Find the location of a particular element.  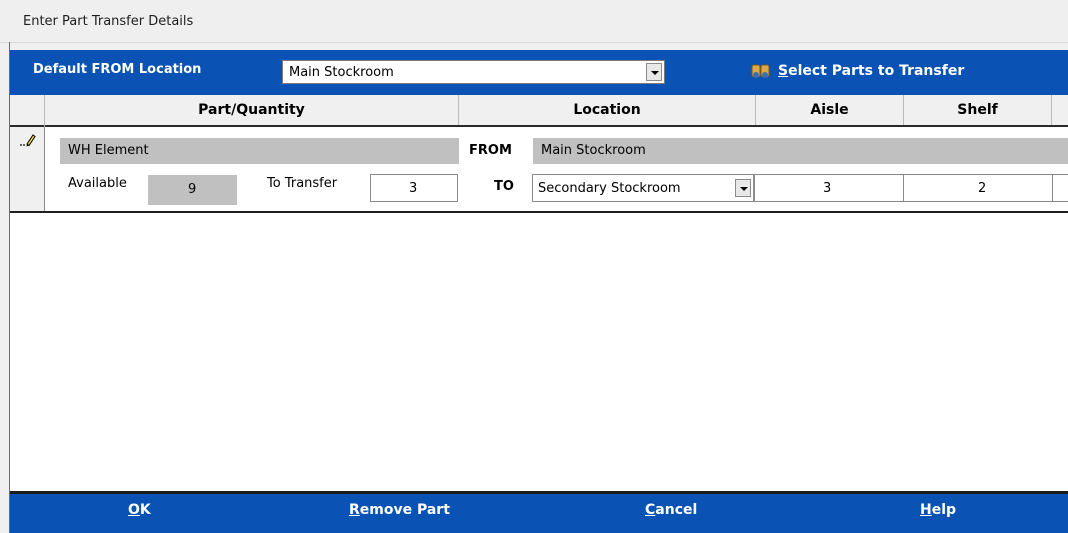

binoculars-icon is located at coordinates (760, 71).